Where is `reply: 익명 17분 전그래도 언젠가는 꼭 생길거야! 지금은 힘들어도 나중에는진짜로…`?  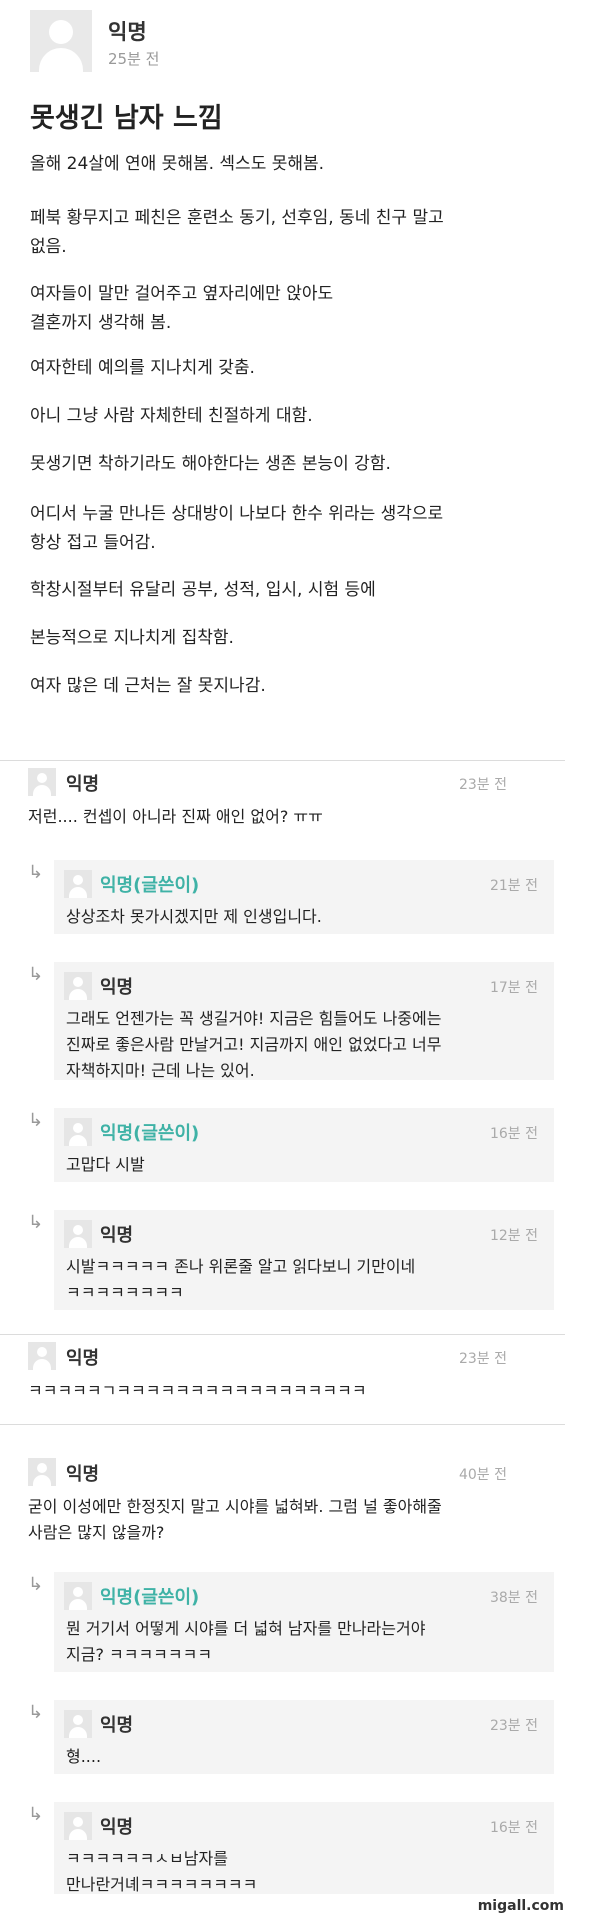 reply: 익명 17분 전그래도 언젠가는 꼭 생길거야! 지금은 힘들어도 나중에는진짜로… is located at coordinates (304, 1021).